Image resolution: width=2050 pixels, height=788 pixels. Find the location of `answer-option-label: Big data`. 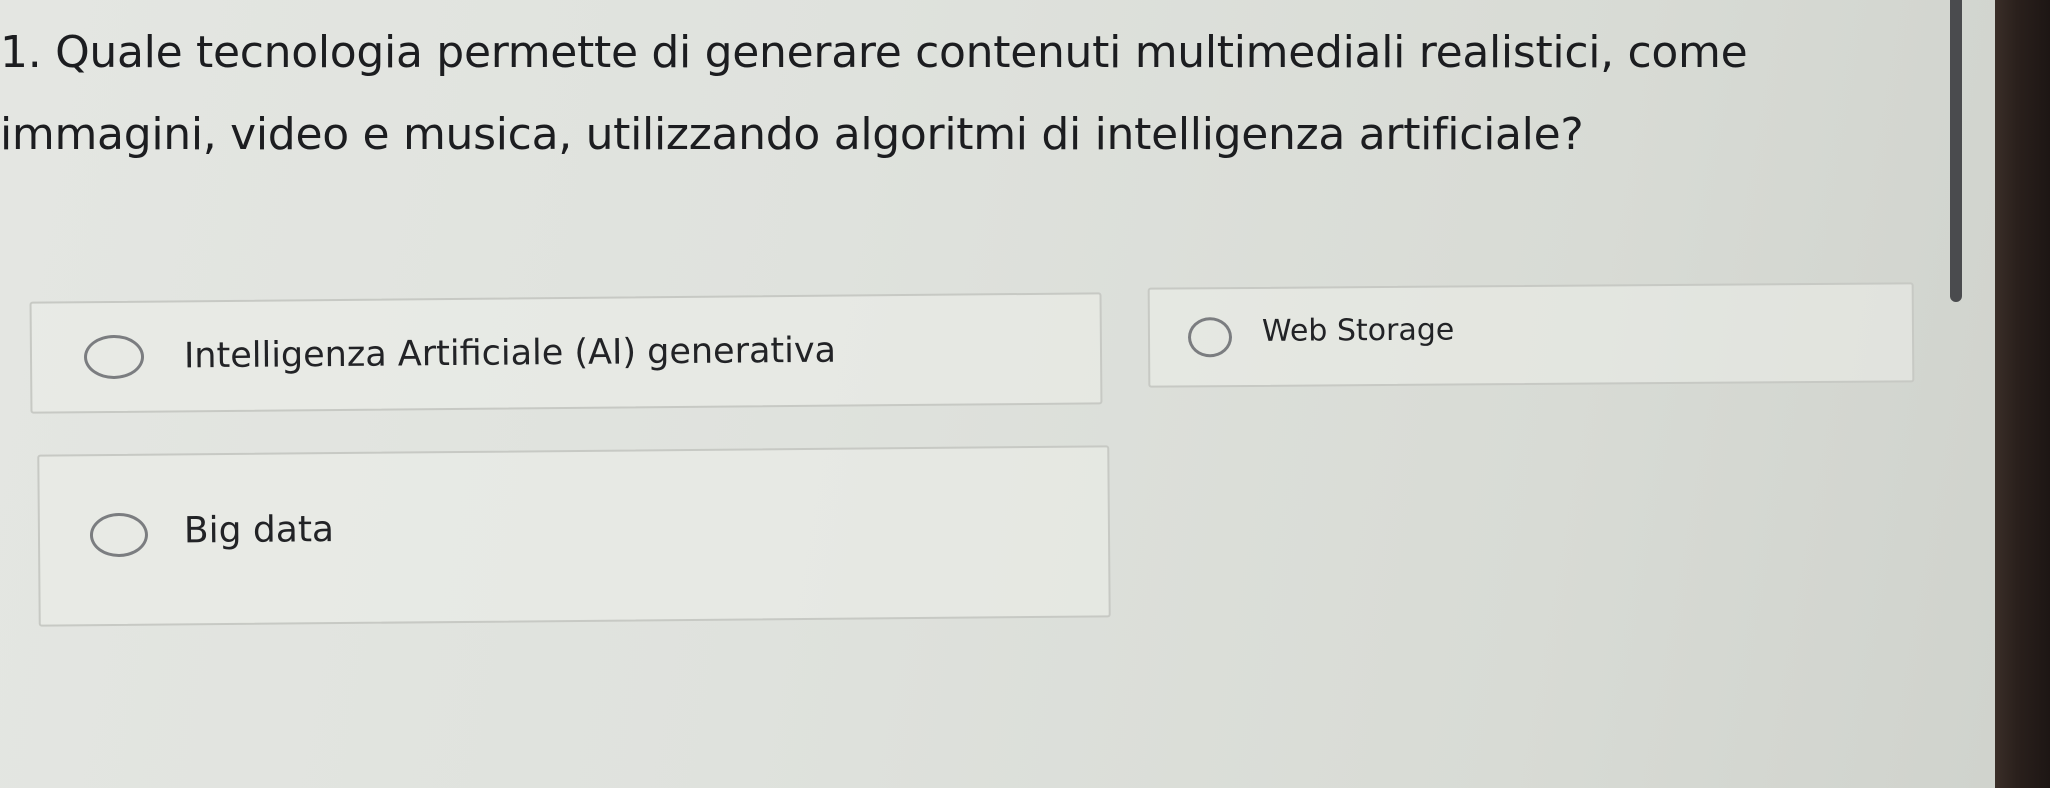

answer-option-label: Big data is located at coordinates (259, 529).